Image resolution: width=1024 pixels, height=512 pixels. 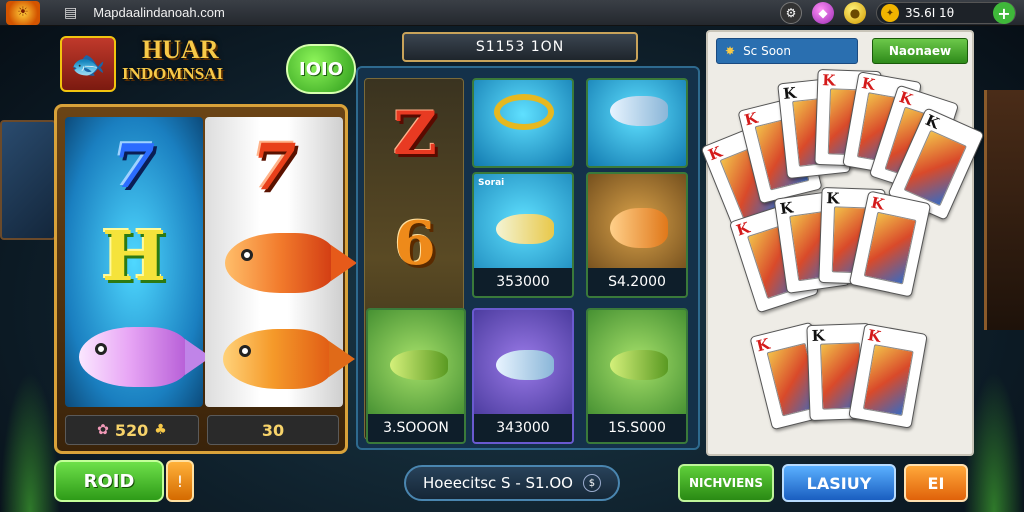 What do you see at coordinates (291, 263) in the screenshot?
I see `red-fish-icon` at bounding box center [291, 263].